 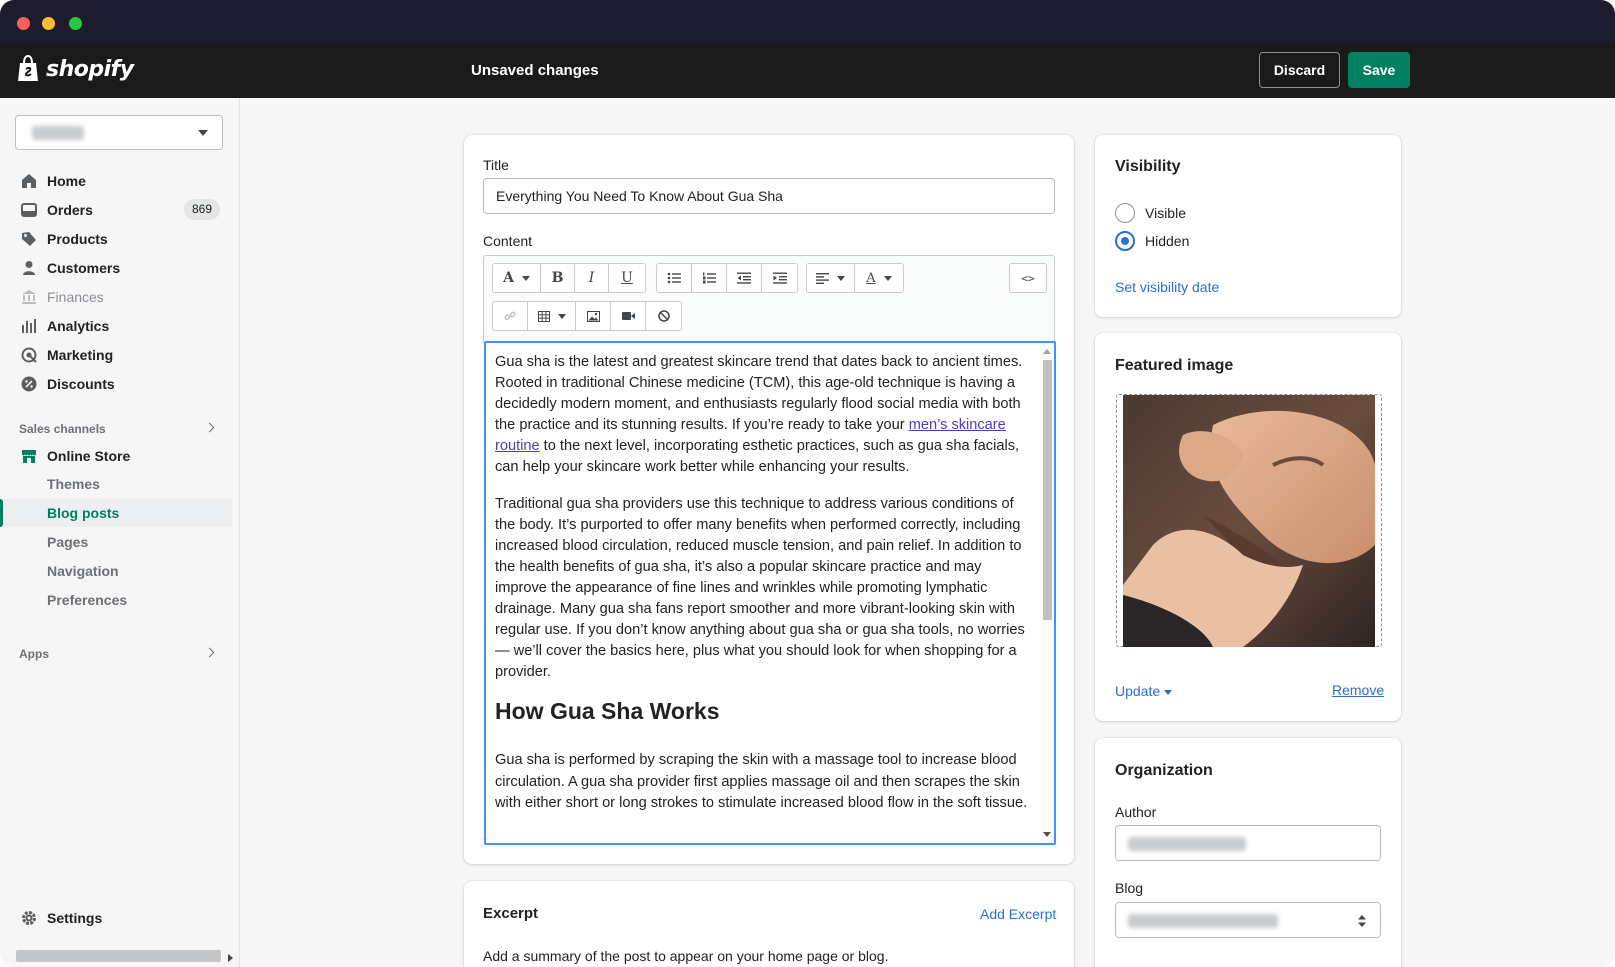 What do you see at coordinates (73, 484) in the screenshot?
I see `sidebar-item-label: Themes` at bounding box center [73, 484].